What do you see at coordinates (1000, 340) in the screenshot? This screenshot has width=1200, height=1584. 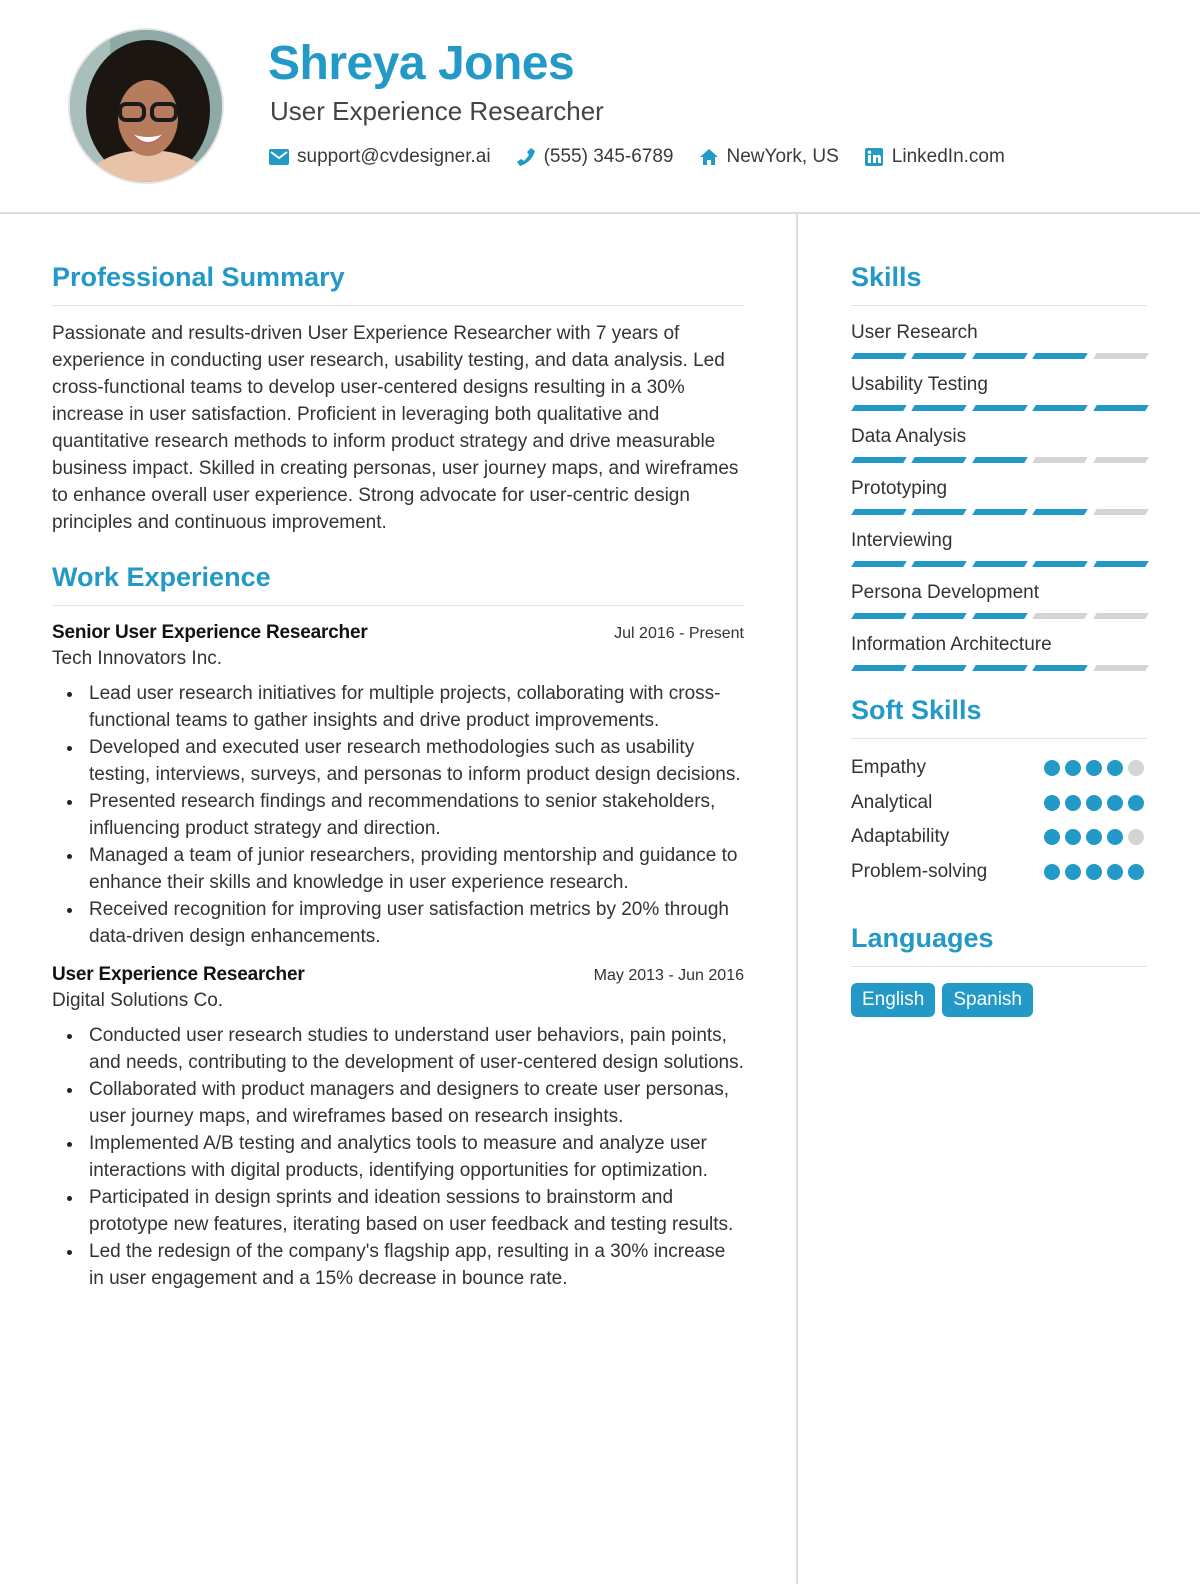 I see `skill-item: User Research` at bounding box center [1000, 340].